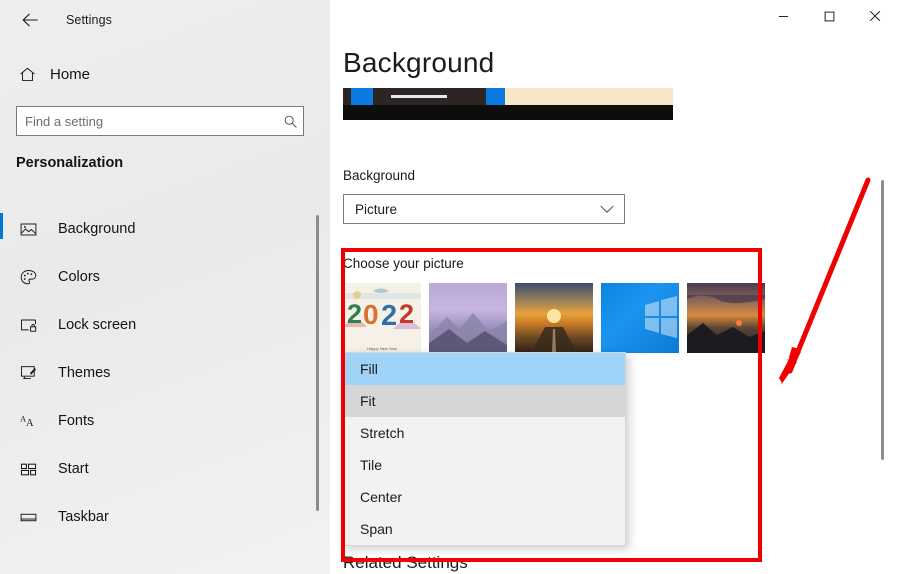  Describe the element at coordinates (783, 16) in the screenshot. I see `minimize-button` at that location.